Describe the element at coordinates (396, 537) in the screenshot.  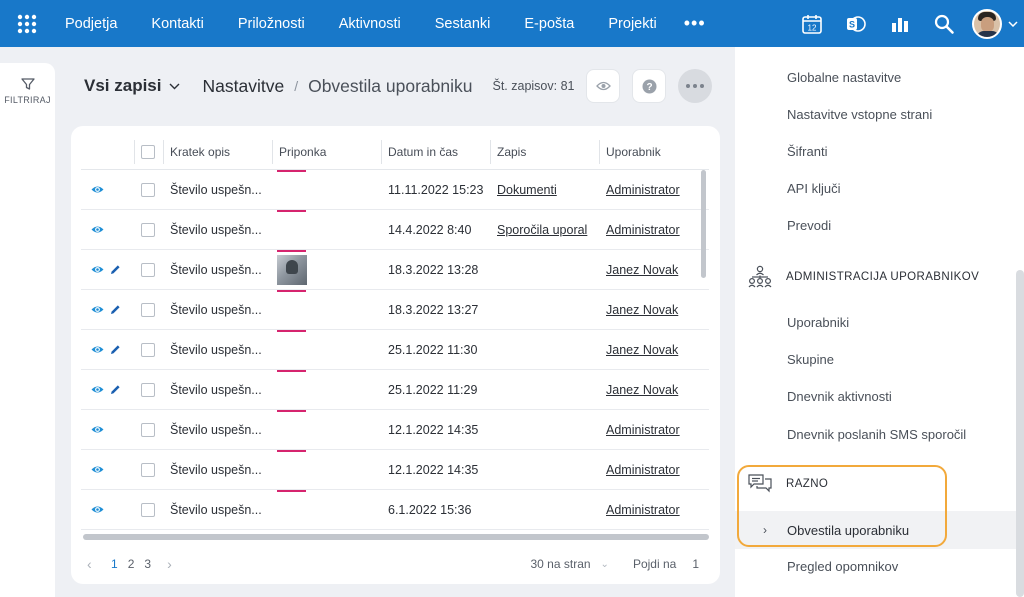
I see `horizontal-scrollbar` at that location.